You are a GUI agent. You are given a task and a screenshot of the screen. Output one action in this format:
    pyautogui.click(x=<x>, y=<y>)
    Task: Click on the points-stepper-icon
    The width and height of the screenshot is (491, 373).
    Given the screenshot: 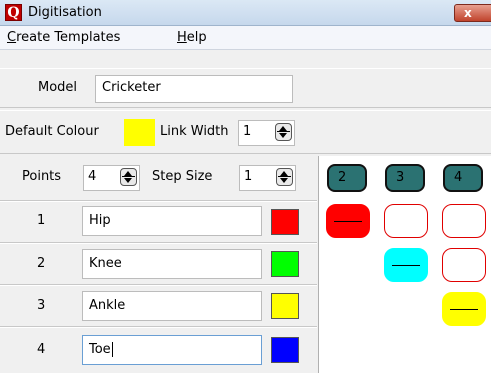 What is the action you would take?
    pyautogui.click(x=128, y=177)
    